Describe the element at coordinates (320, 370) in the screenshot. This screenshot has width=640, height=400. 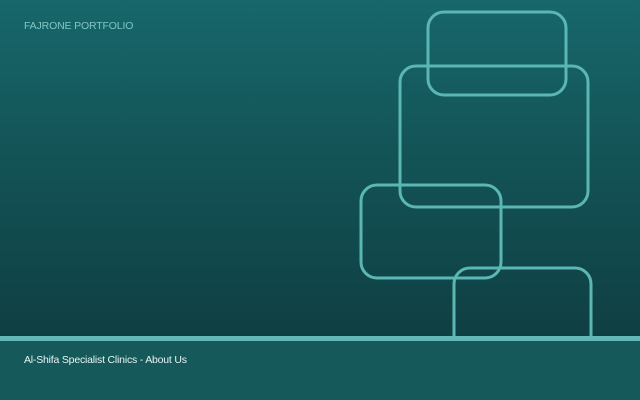
I see `footer-bar: Al-Shifa Specialist Clinics - About Us` at that location.